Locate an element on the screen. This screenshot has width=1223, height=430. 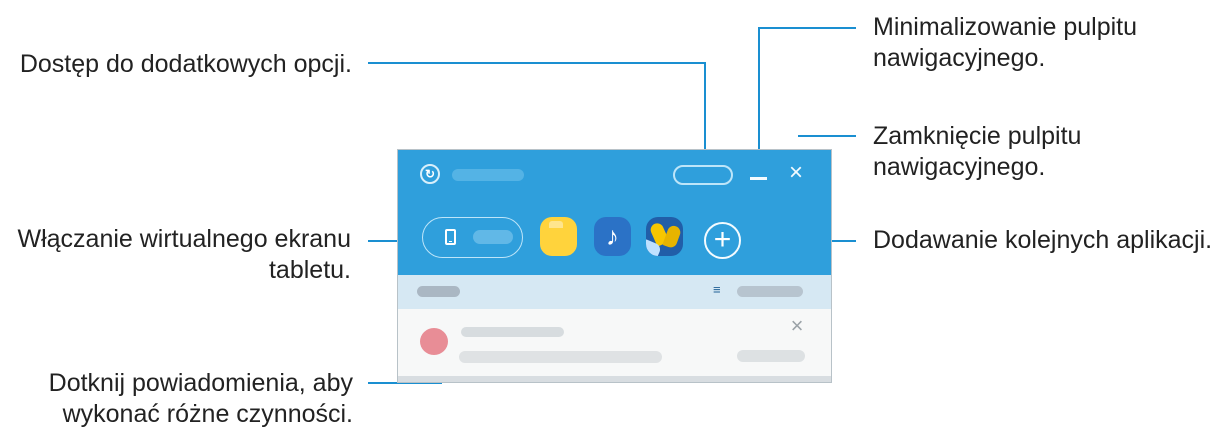
notification-text-placeholder is located at coordinates (560, 357).